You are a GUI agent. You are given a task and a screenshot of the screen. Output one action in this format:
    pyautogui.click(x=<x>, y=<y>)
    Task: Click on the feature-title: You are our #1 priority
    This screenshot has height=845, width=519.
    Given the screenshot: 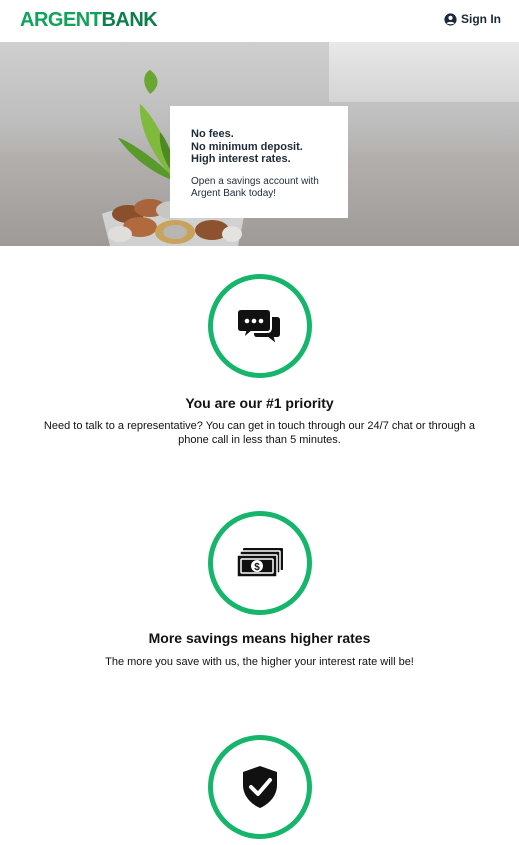 What is the action you would take?
    pyautogui.click(x=259, y=403)
    